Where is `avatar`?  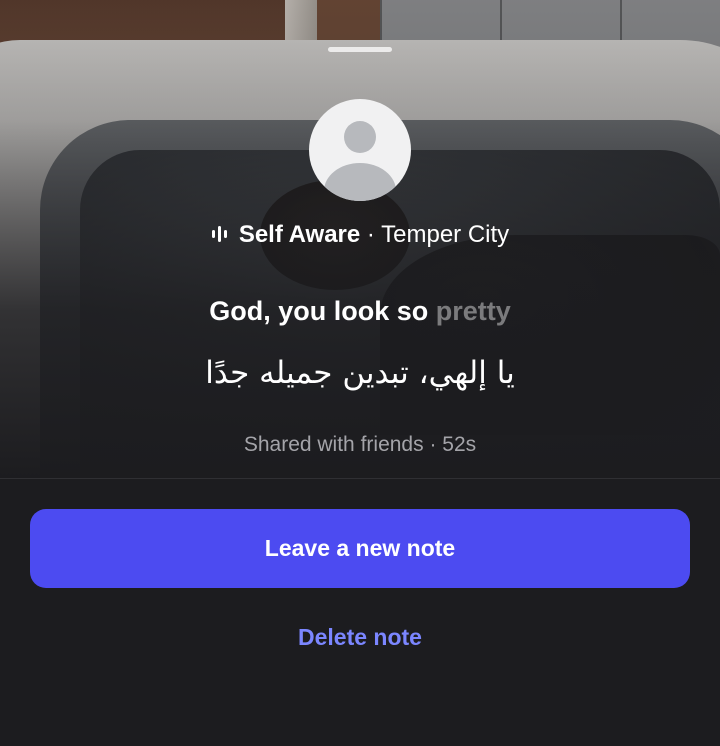
avatar is located at coordinates (360, 150).